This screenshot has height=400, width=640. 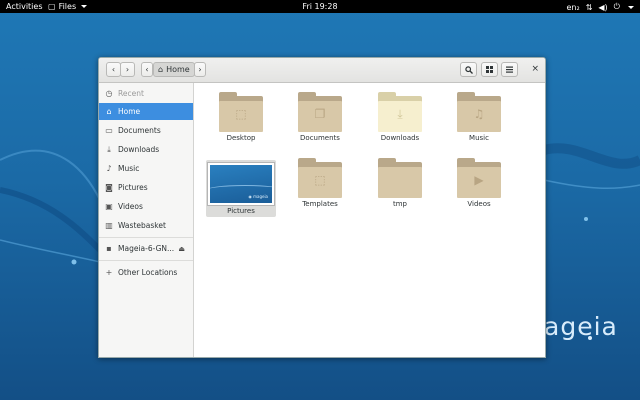 I want to click on path-scroll-left-button: ‹, so click(x=147, y=69).